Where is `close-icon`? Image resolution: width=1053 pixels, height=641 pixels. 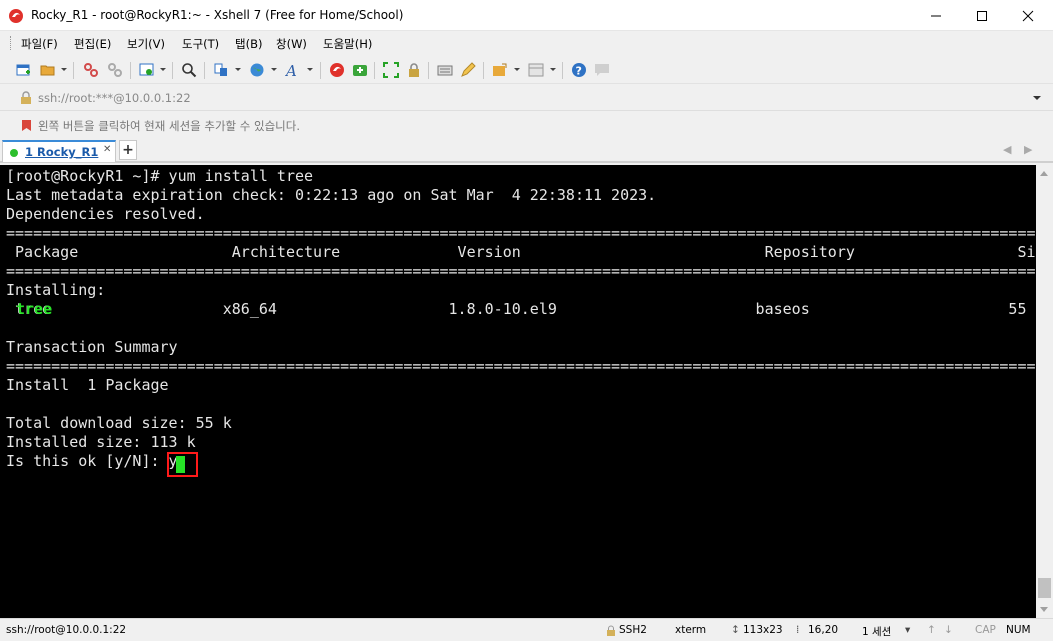
close-icon is located at coordinates (1028, 15).